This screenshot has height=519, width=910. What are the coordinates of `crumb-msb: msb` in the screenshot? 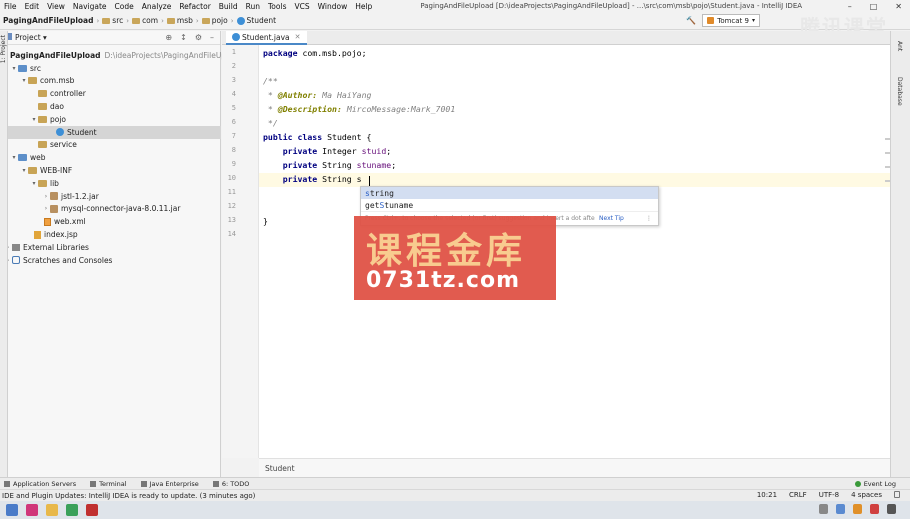 It's located at (179, 20).